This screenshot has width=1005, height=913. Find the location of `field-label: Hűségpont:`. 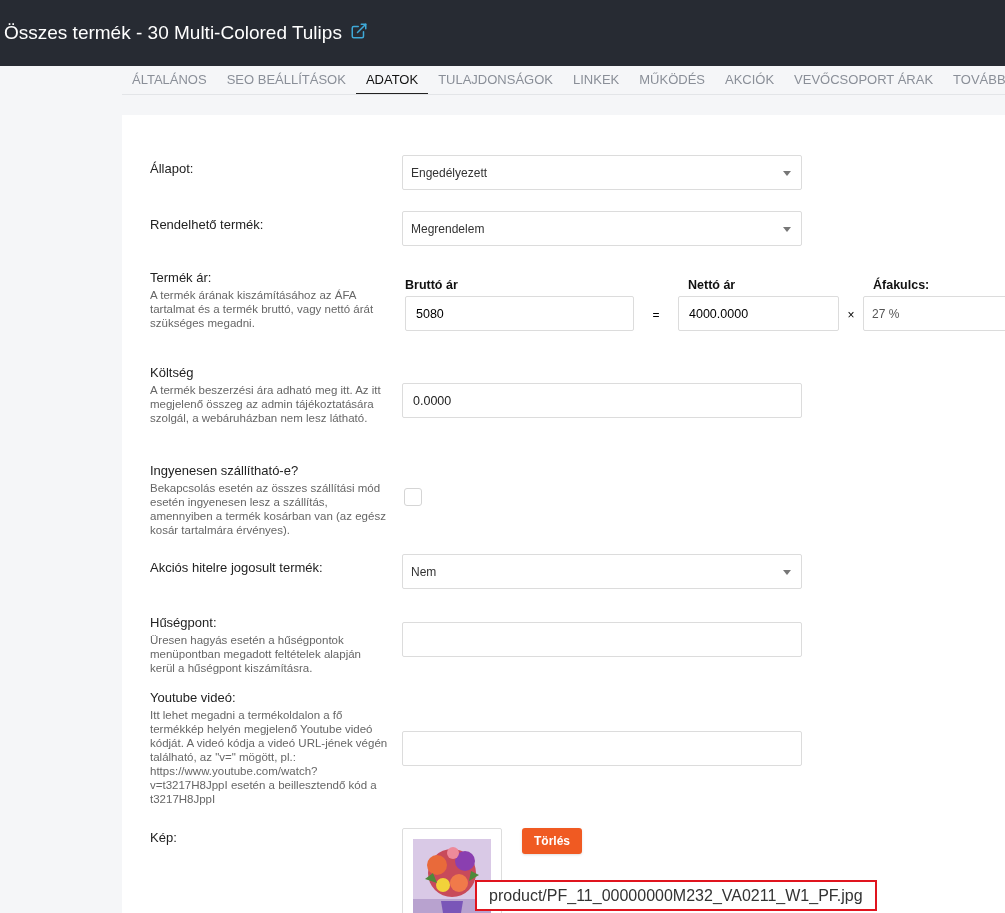

field-label: Hűségpont: is located at coordinates (184, 623).